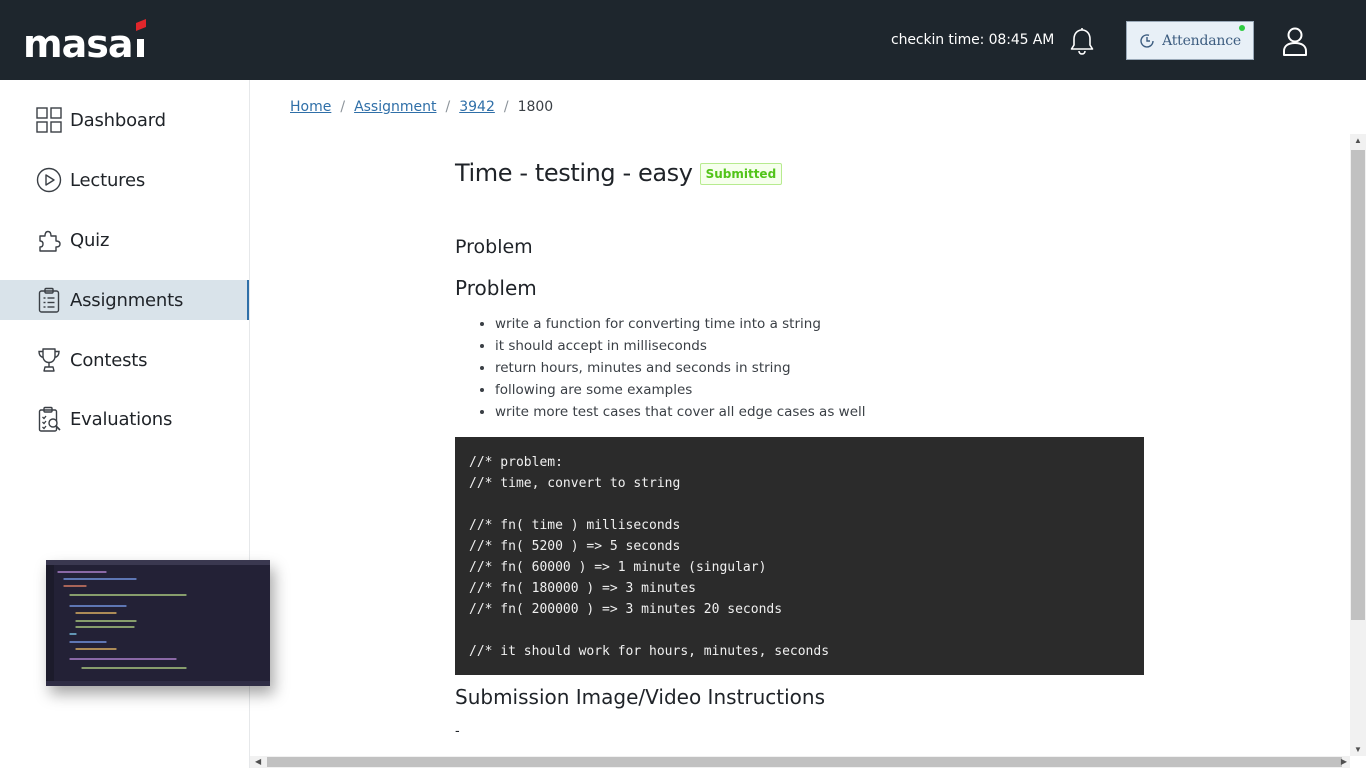 Image resolution: width=1366 pixels, height=768 pixels. Describe the element at coordinates (477, 107) in the screenshot. I see `breadcrumb-assignment-id: 3942` at that location.